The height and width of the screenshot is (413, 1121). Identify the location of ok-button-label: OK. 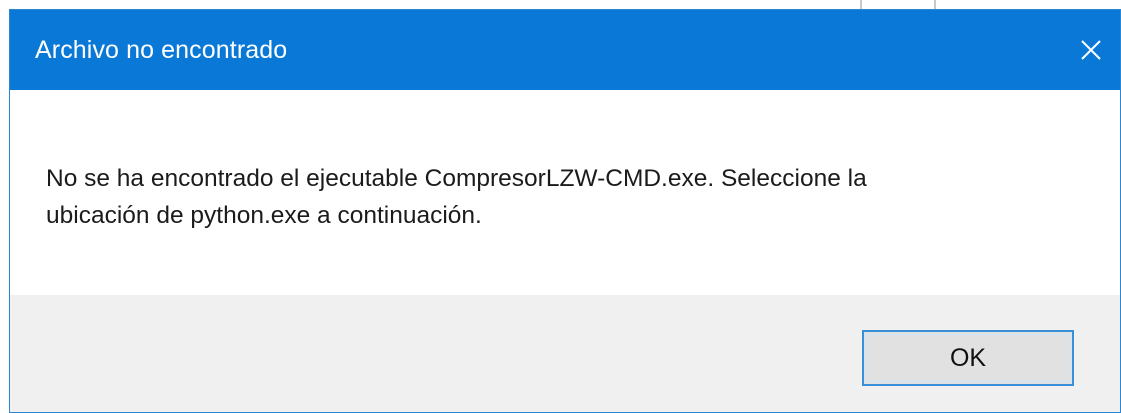
(968, 357).